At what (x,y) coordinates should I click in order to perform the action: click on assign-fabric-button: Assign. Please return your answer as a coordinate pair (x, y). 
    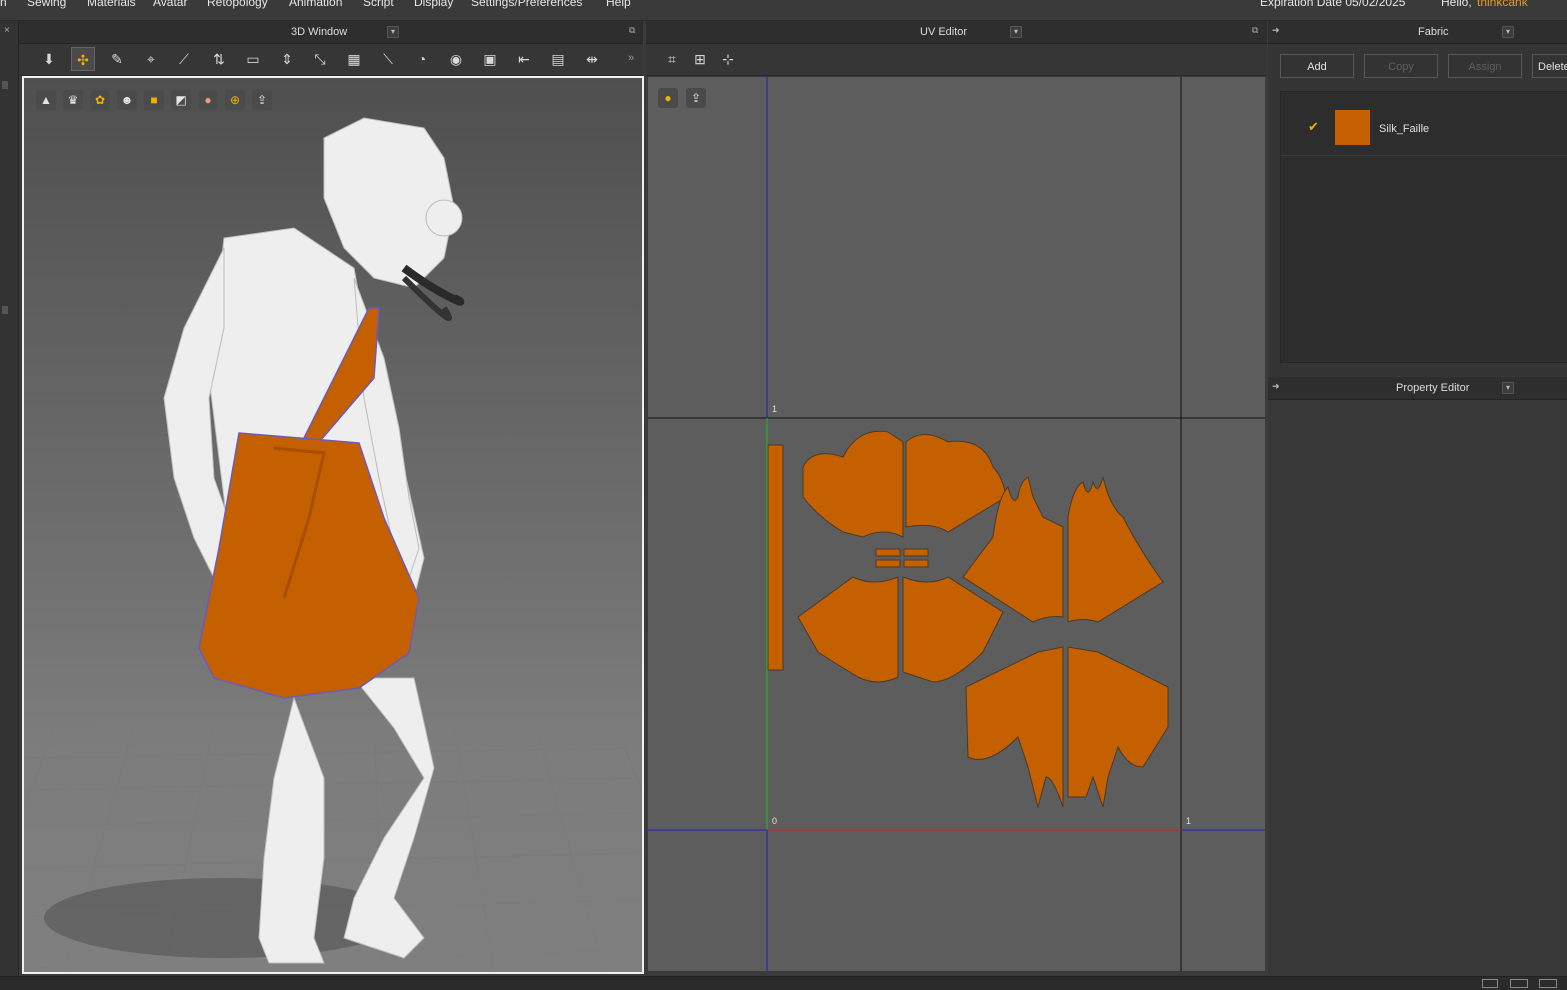
    Looking at the image, I should click on (1485, 66).